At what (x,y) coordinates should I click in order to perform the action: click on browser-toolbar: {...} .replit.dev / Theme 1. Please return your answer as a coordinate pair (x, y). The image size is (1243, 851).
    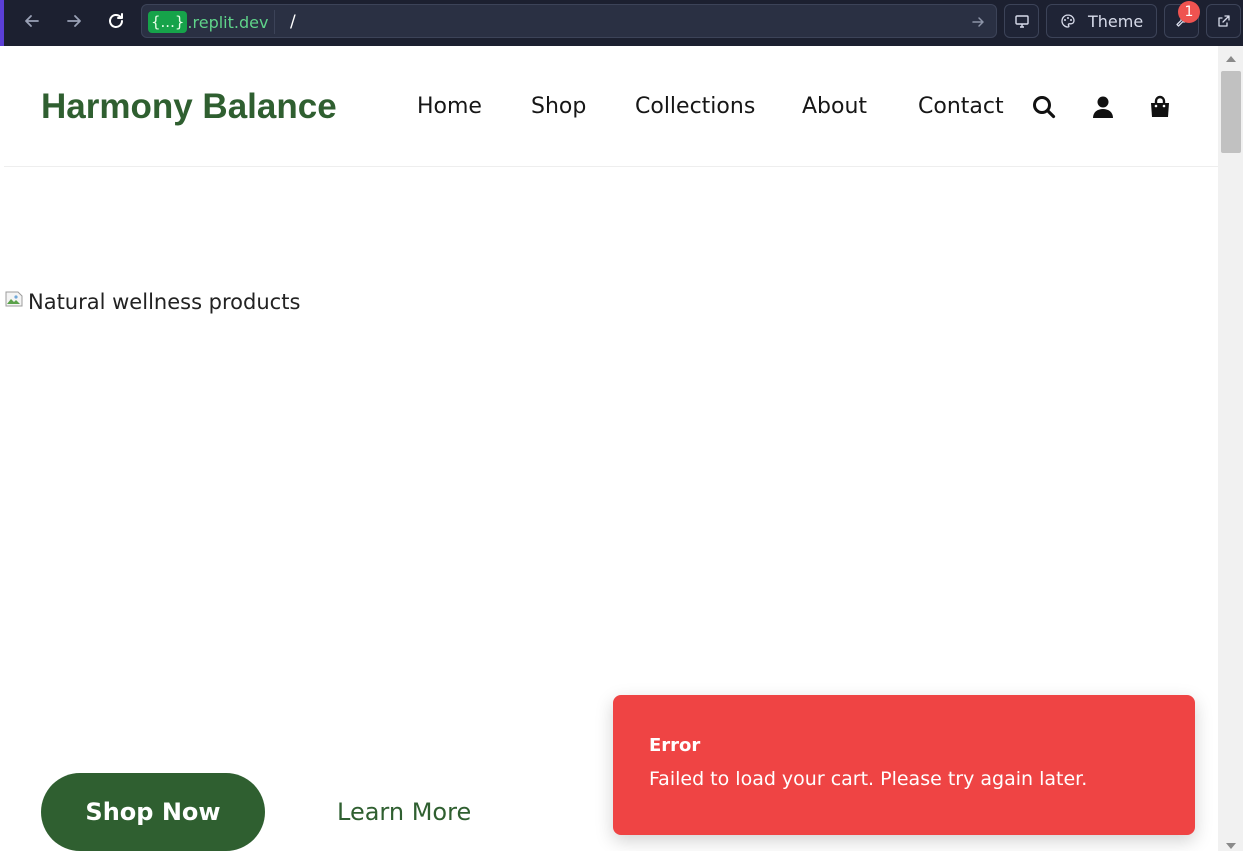
    Looking at the image, I should click on (621, 23).